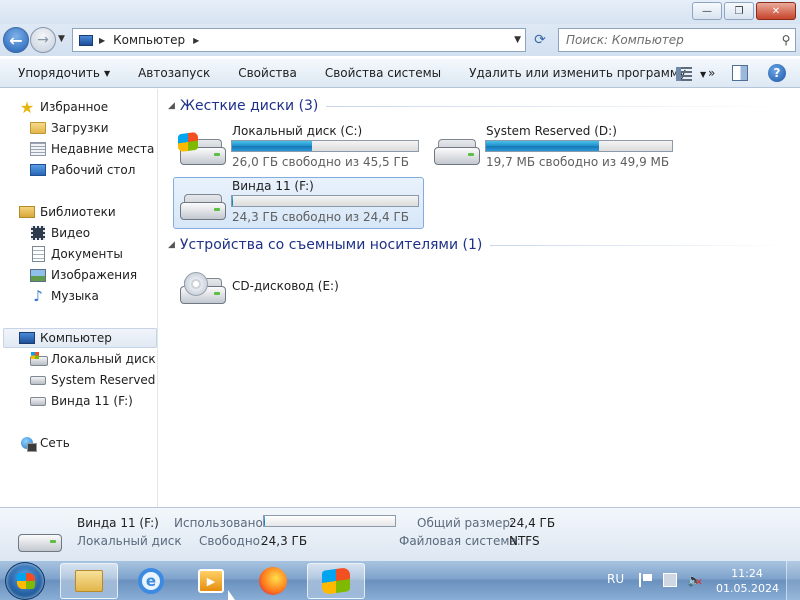 This screenshot has height=600, width=800. I want to click on details-drive-type: Локальный диск, so click(129, 541).